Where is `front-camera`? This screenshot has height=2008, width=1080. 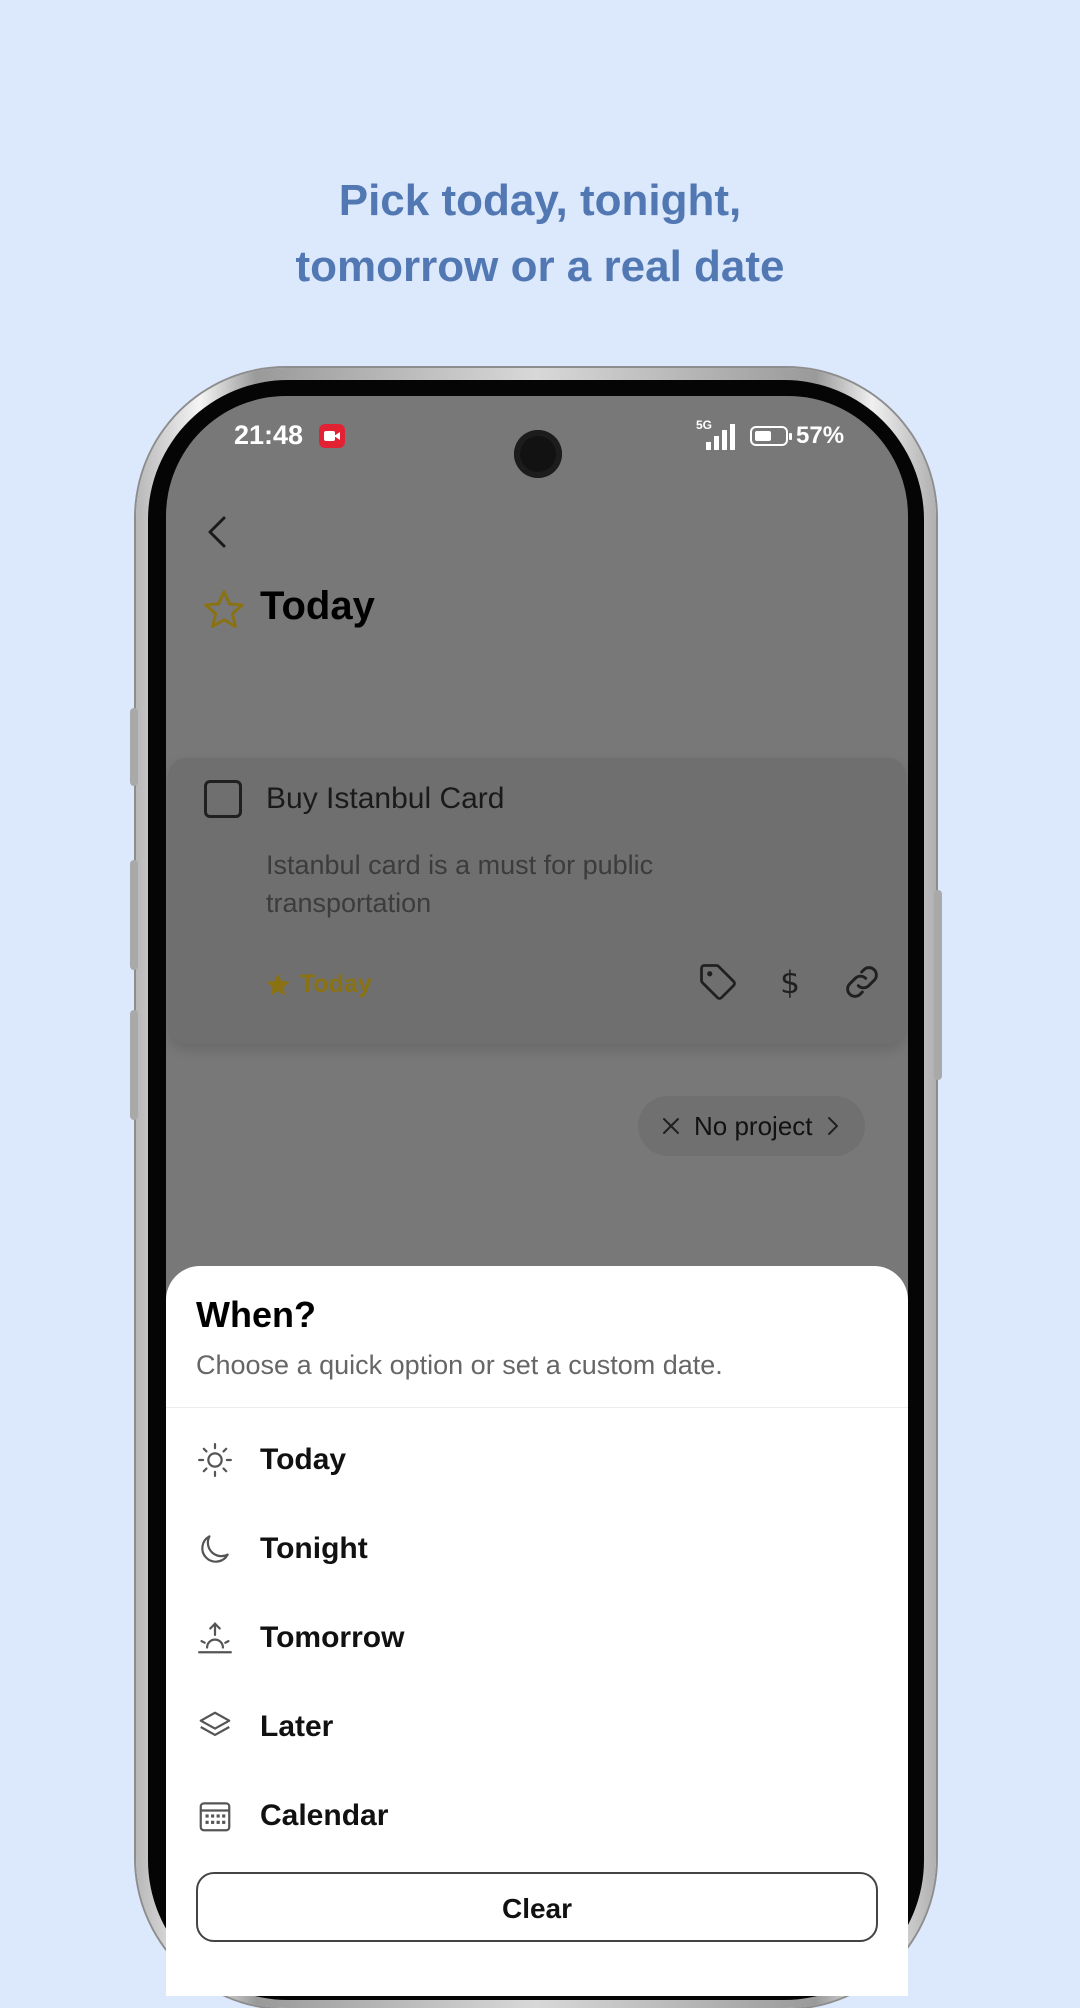 front-camera is located at coordinates (538, 454).